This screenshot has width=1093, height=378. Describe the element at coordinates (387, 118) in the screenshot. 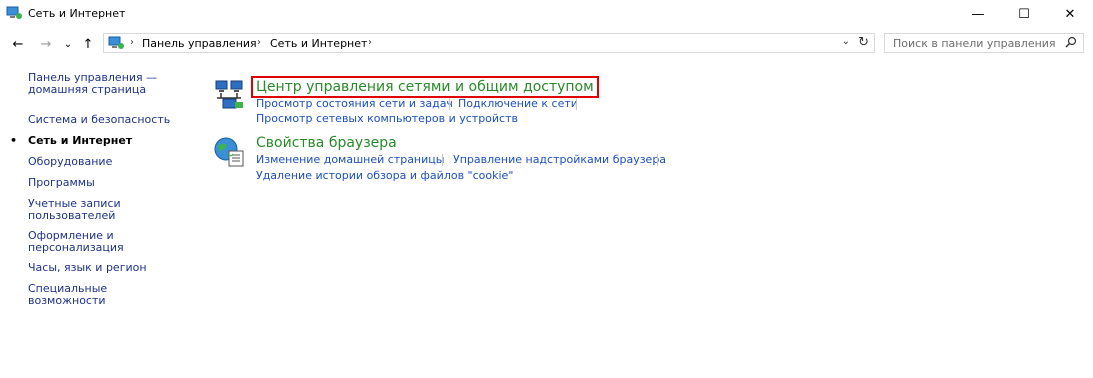

I see `view-network-computers-link: Просмотр сетевых компьютеров и устройств` at that location.